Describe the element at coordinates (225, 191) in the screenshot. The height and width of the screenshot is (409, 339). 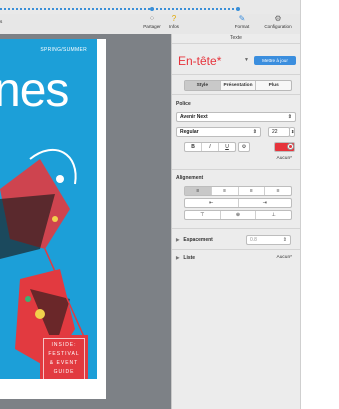
I see `align-center-button: ≡` at that location.